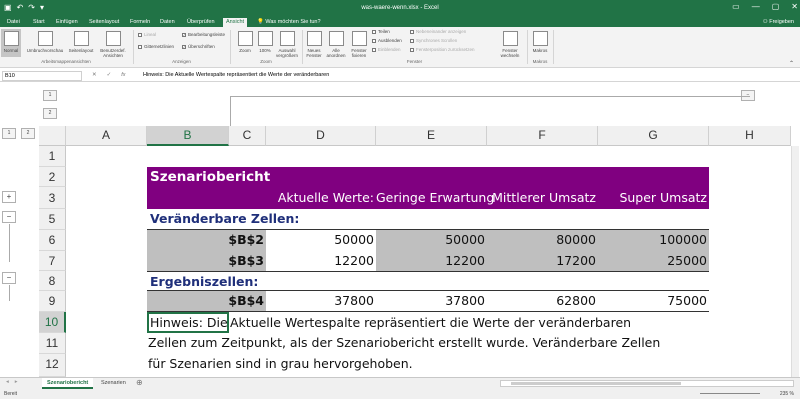 The width and height of the screenshot is (800, 399). What do you see at coordinates (81, 42) in the screenshot?
I see `page-layout-button: Seitenlayout` at bounding box center [81, 42].